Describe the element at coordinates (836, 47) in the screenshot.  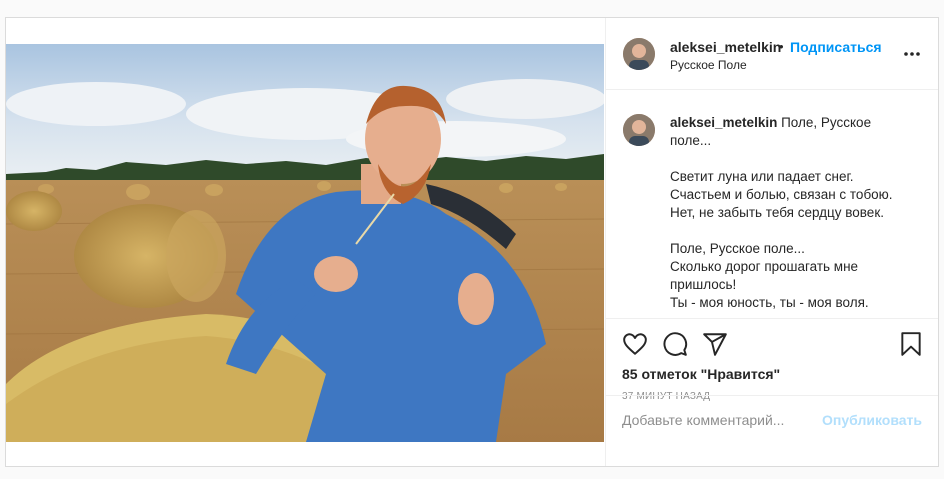
I see `follow-button: Подписаться` at that location.